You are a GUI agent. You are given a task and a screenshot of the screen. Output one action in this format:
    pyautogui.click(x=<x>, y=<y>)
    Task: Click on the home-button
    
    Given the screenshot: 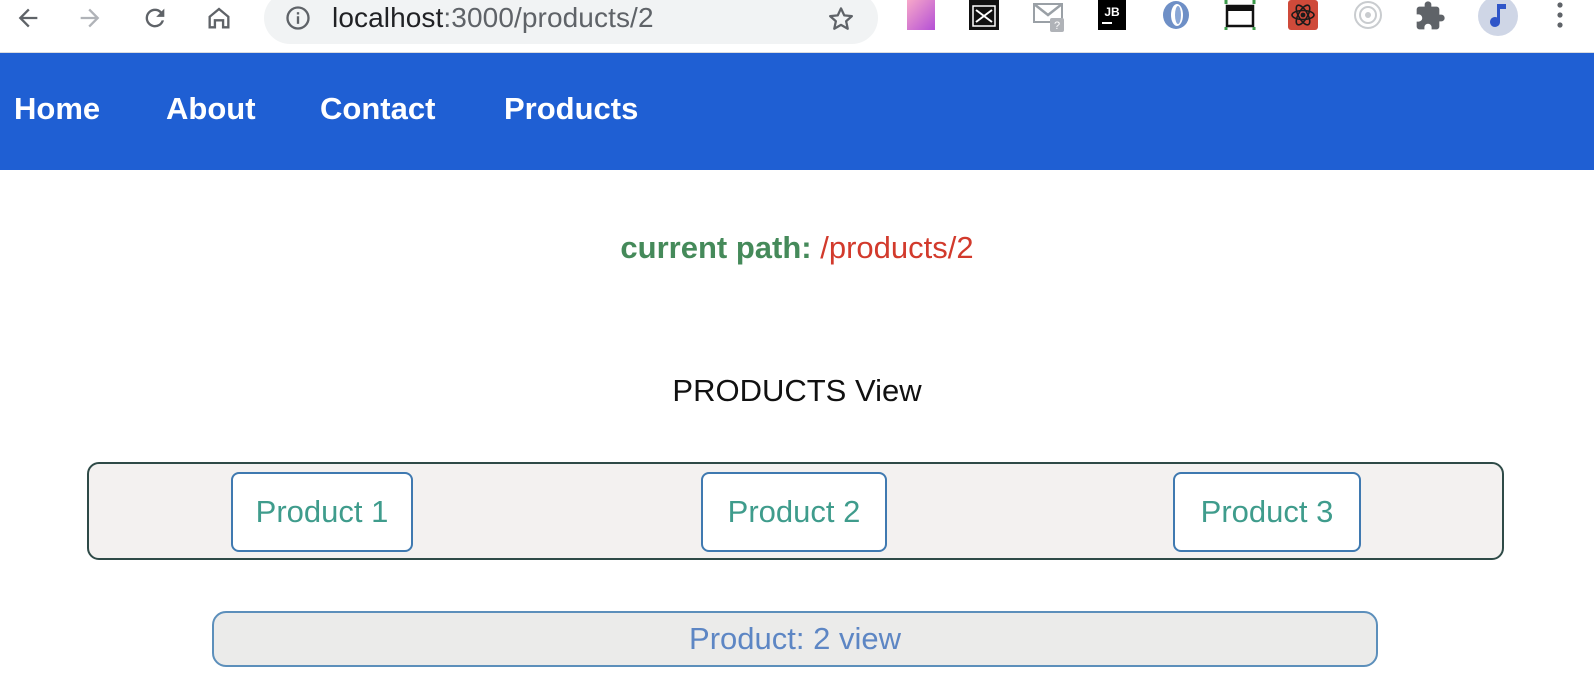 What is the action you would take?
    pyautogui.click(x=219, y=18)
    